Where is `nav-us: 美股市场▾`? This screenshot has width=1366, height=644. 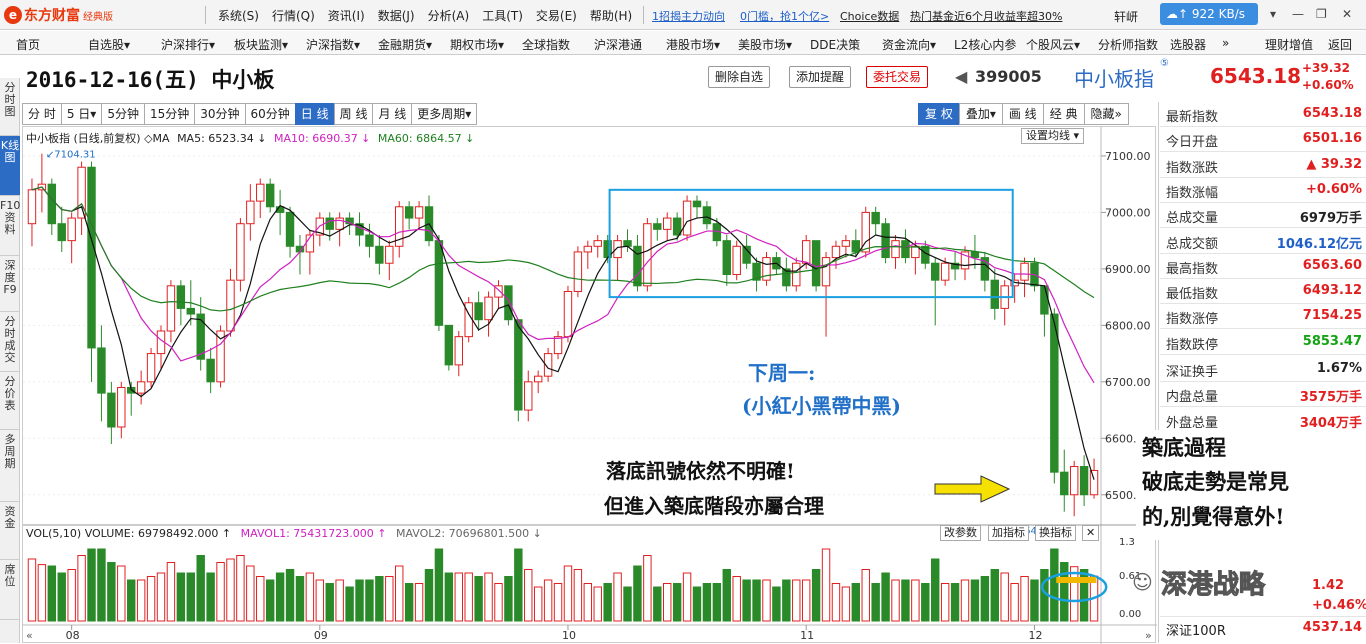
nav-us: 美股市场▾ is located at coordinates (765, 44).